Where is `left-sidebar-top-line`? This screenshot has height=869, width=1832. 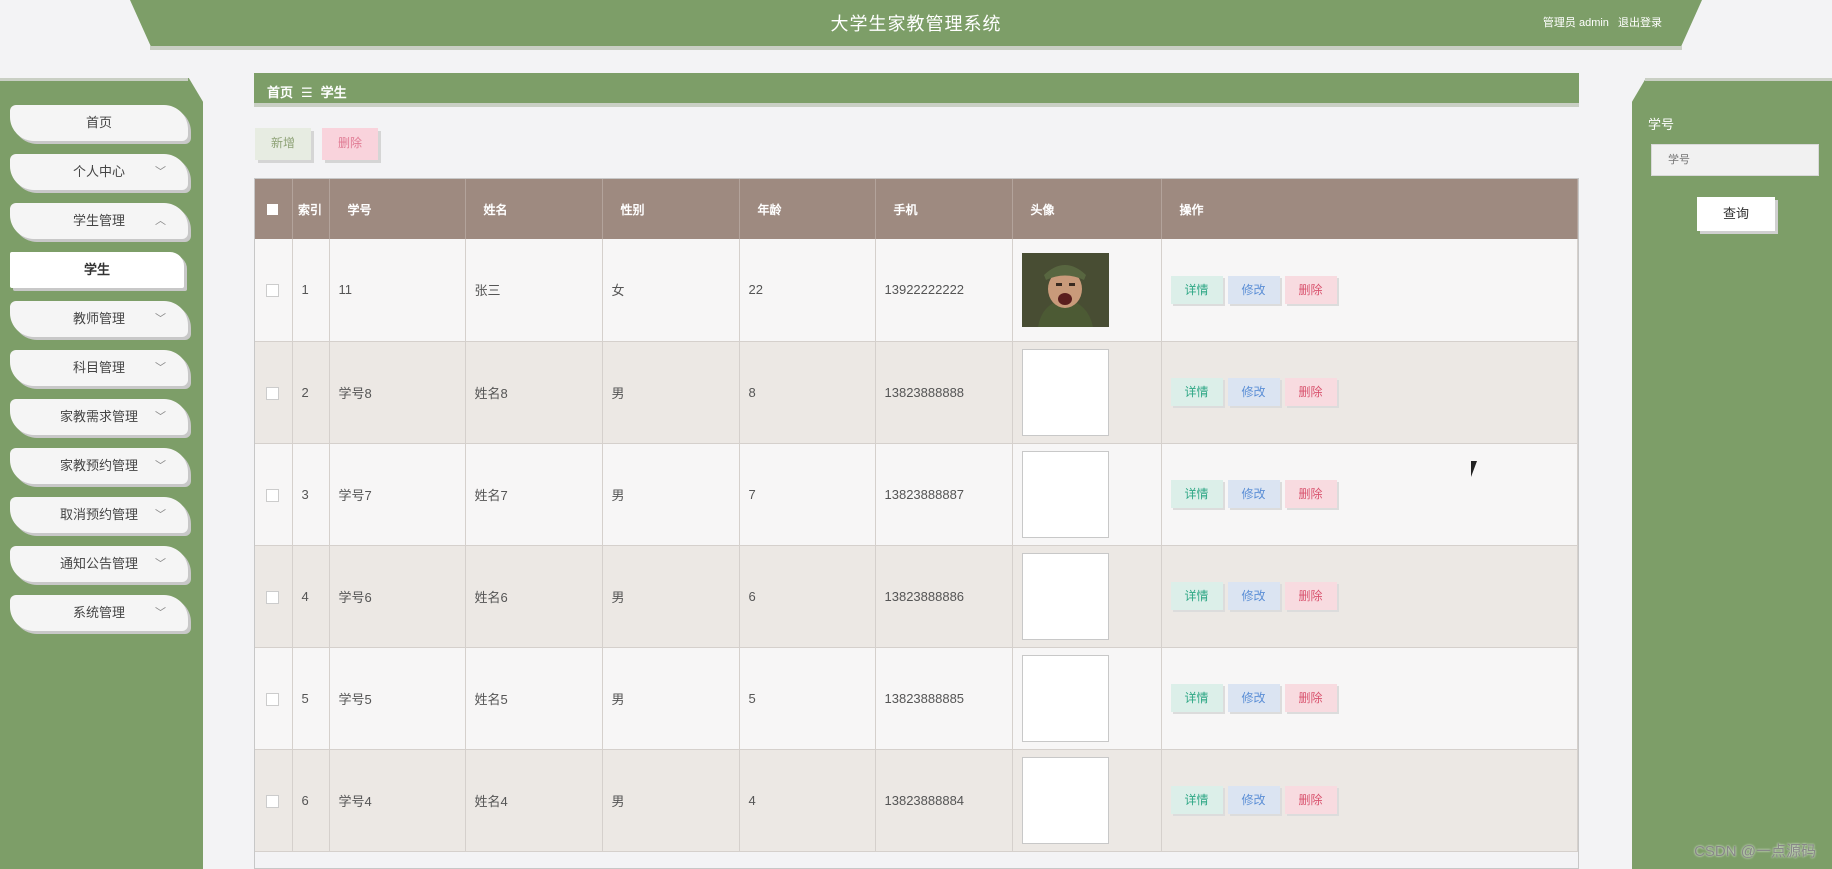
left-sidebar-top-line is located at coordinates (94, 79).